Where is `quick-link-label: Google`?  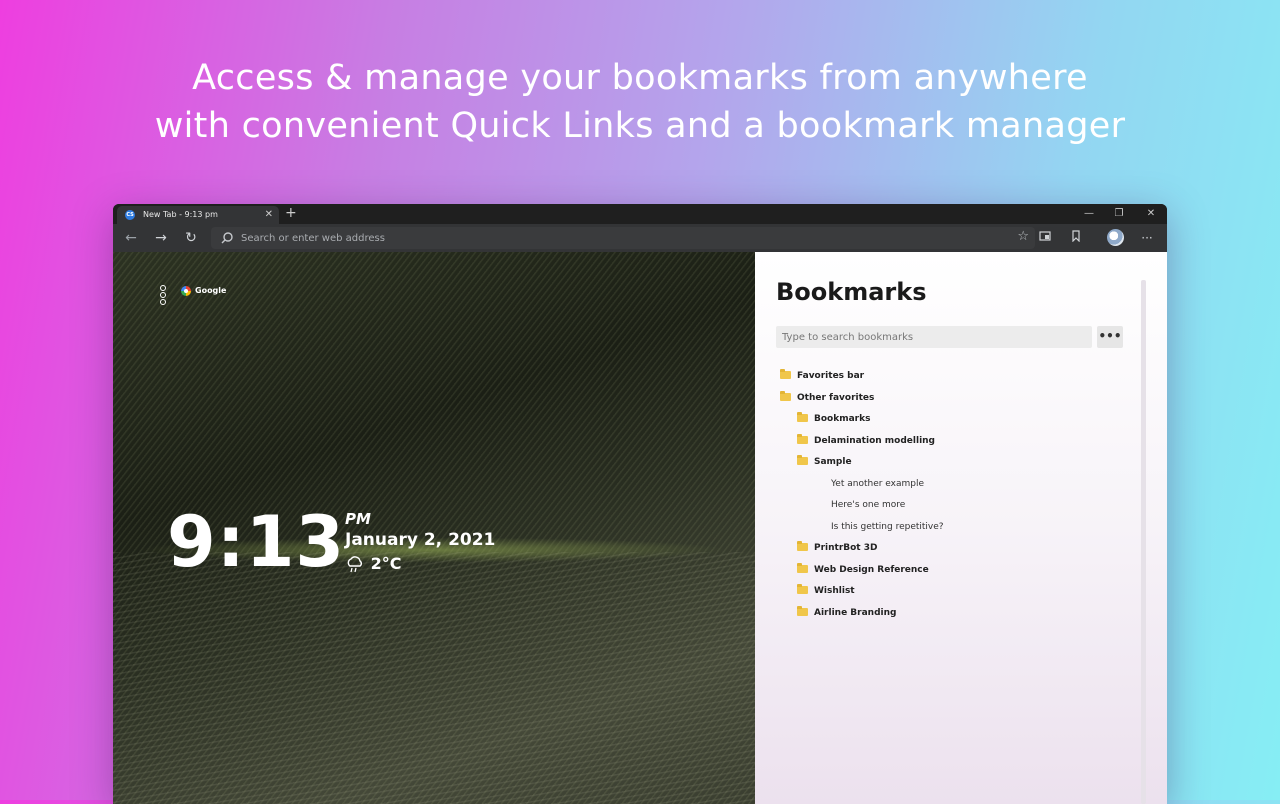
quick-link-label: Google is located at coordinates (211, 290).